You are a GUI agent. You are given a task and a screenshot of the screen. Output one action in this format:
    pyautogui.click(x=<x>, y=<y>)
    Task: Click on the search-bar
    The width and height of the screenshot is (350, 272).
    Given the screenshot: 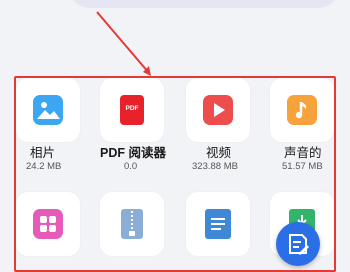 What is the action you would take?
    pyautogui.click(x=204, y=4)
    